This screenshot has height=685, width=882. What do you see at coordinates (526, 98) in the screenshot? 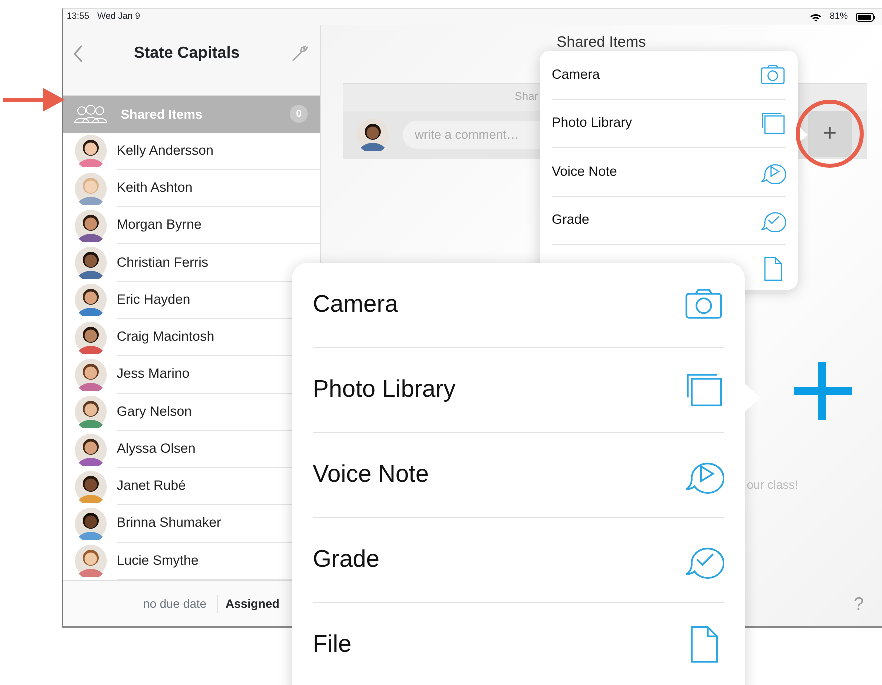
I see `section-label: Shar` at bounding box center [526, 98].